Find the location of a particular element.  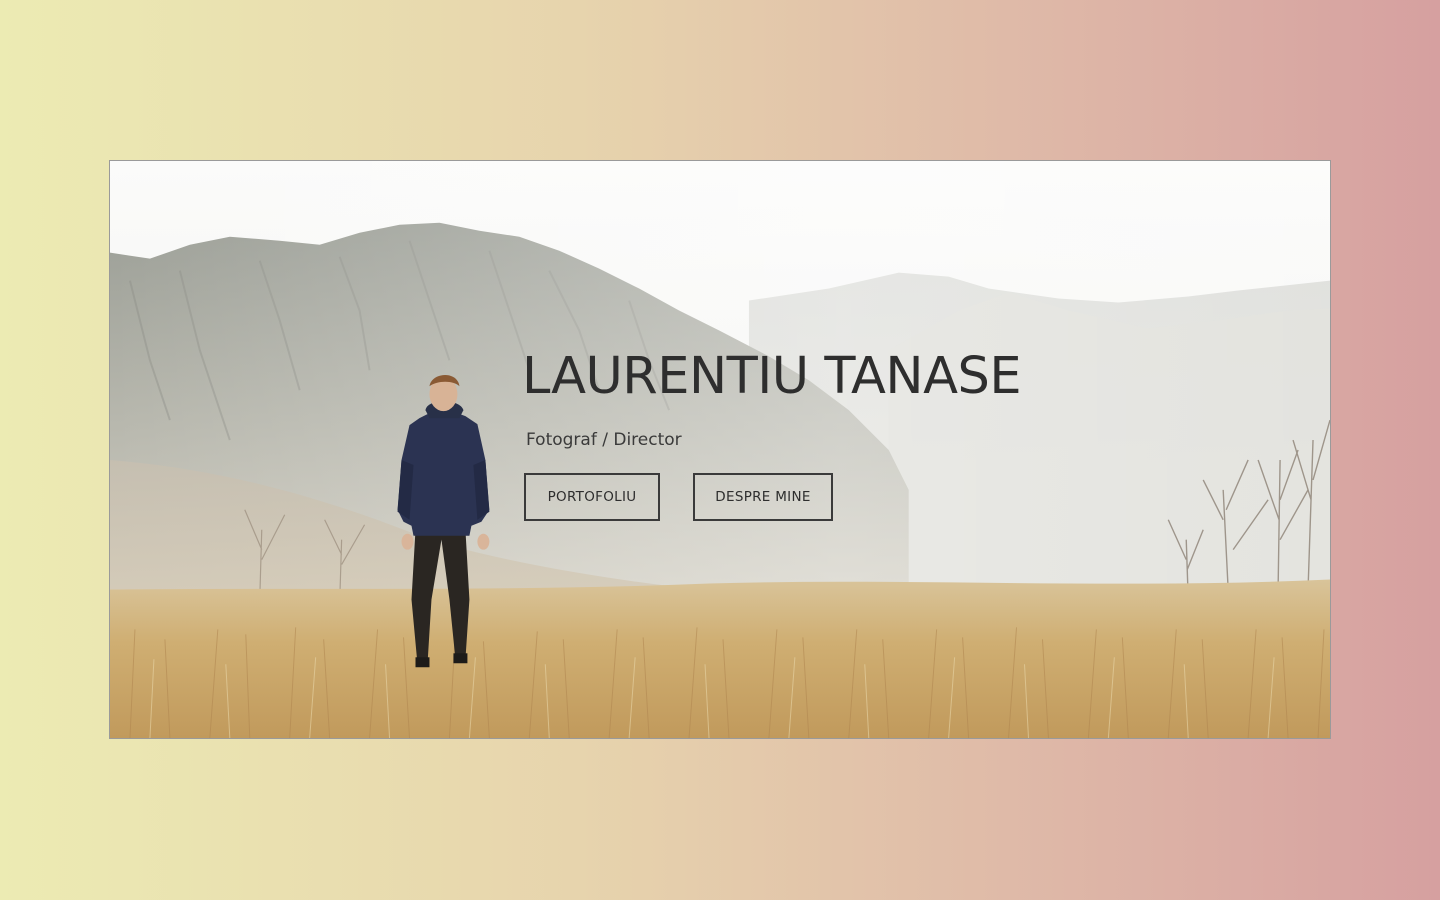

portfolio-button: PORTOFOLIU is located at coordinates (592, 497).